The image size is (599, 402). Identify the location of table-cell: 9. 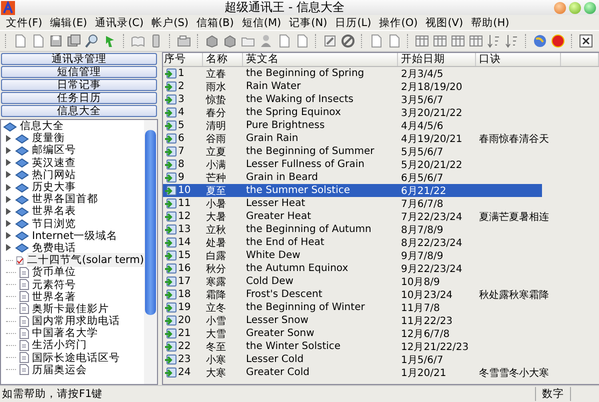
(181, 177).